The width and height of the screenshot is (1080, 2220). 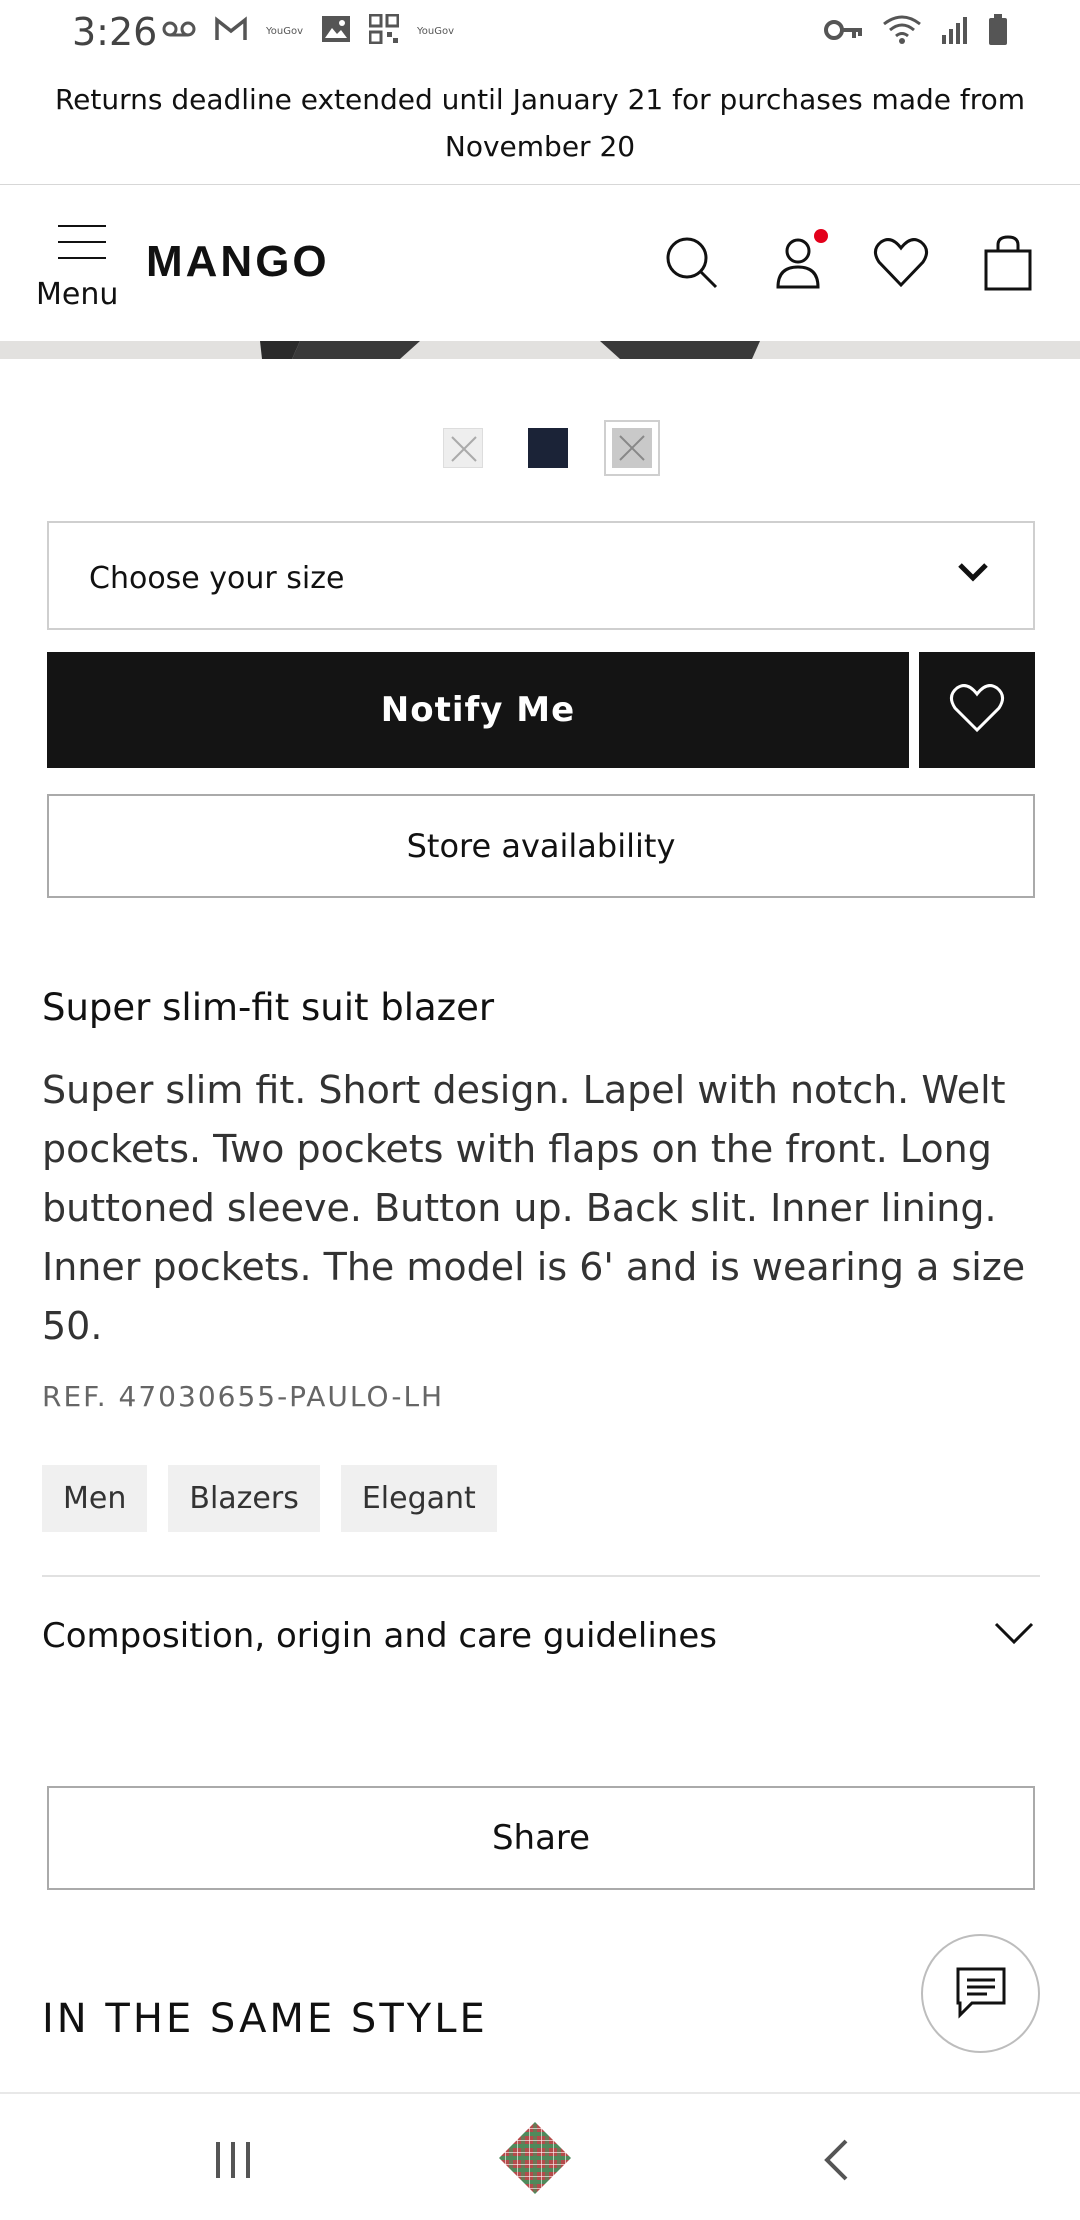 I want to click on menu-button: Menu, so click(x=81, y=268).